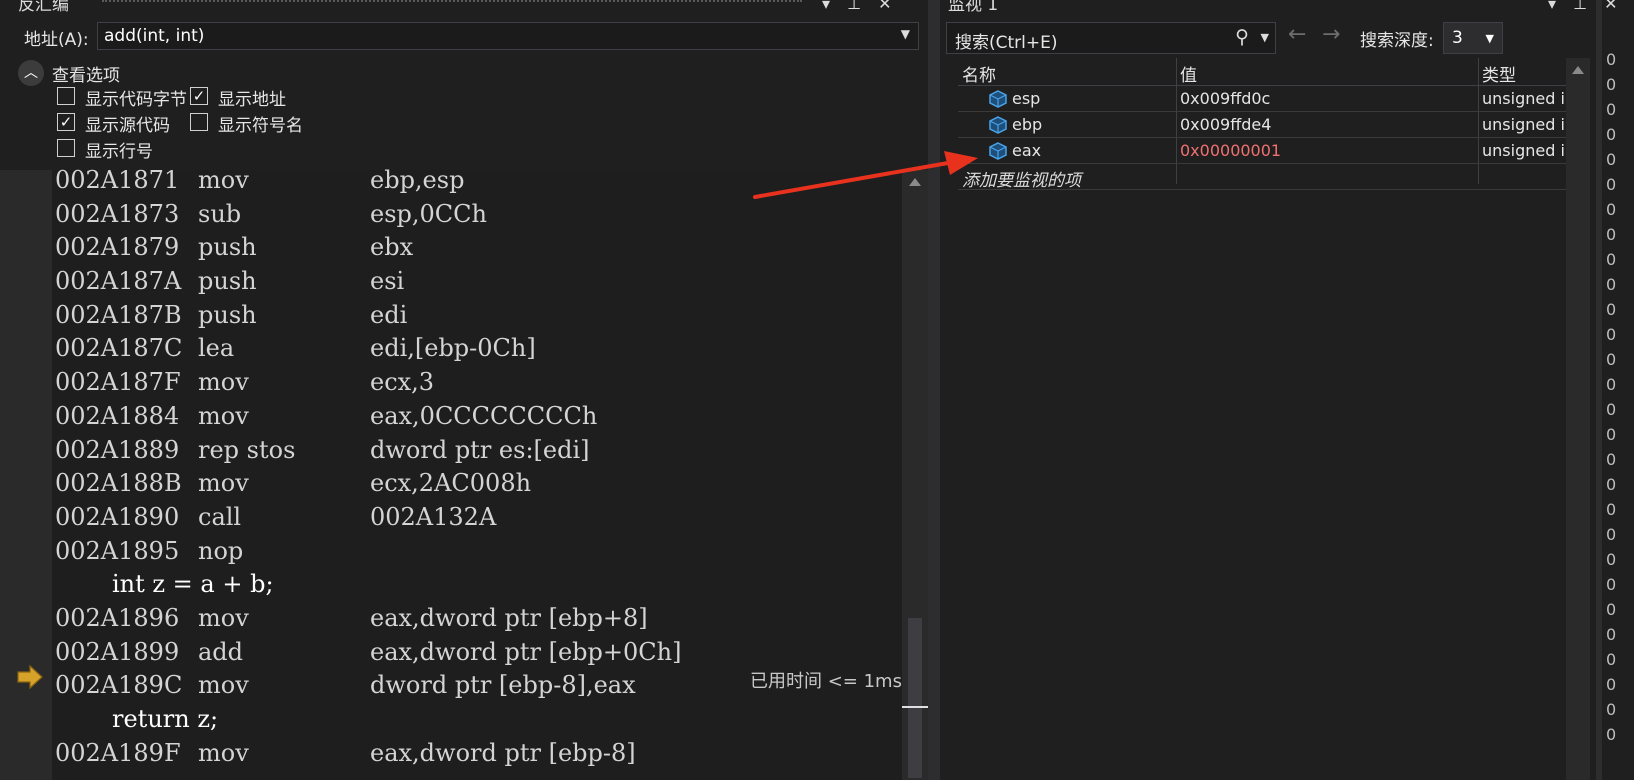 This screenshot has height=780, width=1634. Describe the element at coordinates (1331, 34) in the screenshot. I see `arrow-right-icon: →` at that location.